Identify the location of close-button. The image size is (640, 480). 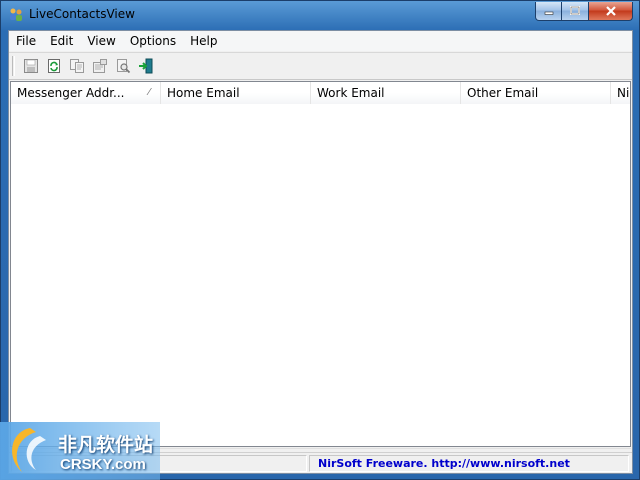
(611, 11).